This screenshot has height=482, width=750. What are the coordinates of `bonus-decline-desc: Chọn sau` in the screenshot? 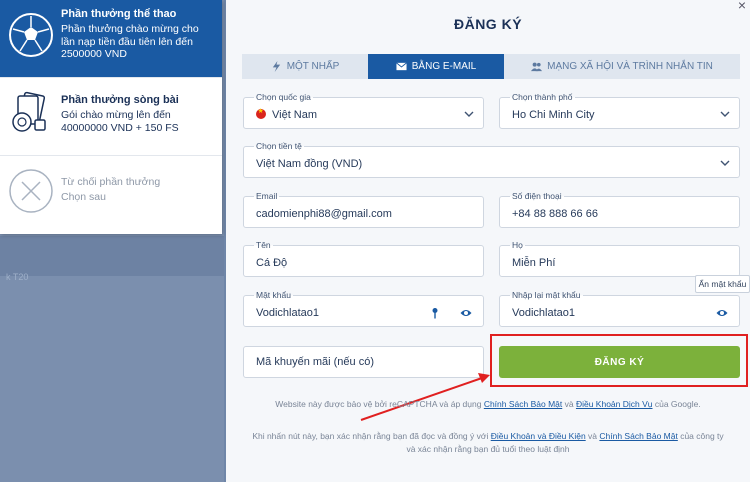 It's located at (83, 197).